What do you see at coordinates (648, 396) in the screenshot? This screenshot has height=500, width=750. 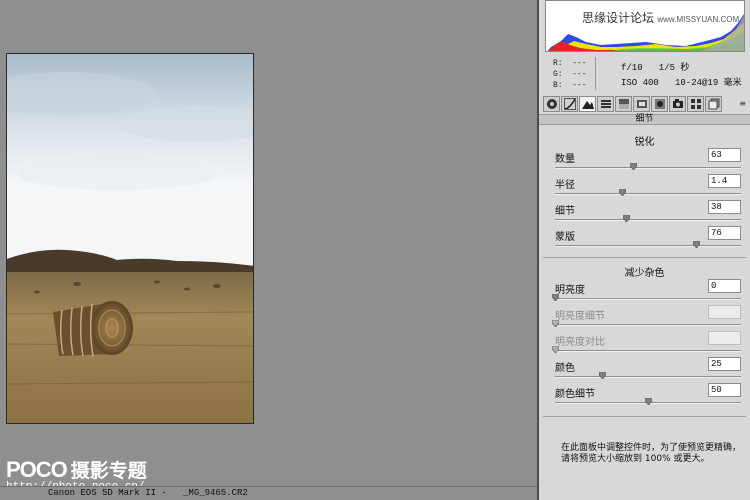 I see `slider-row: 颜色细节 50` at bounding box center [648, 396].